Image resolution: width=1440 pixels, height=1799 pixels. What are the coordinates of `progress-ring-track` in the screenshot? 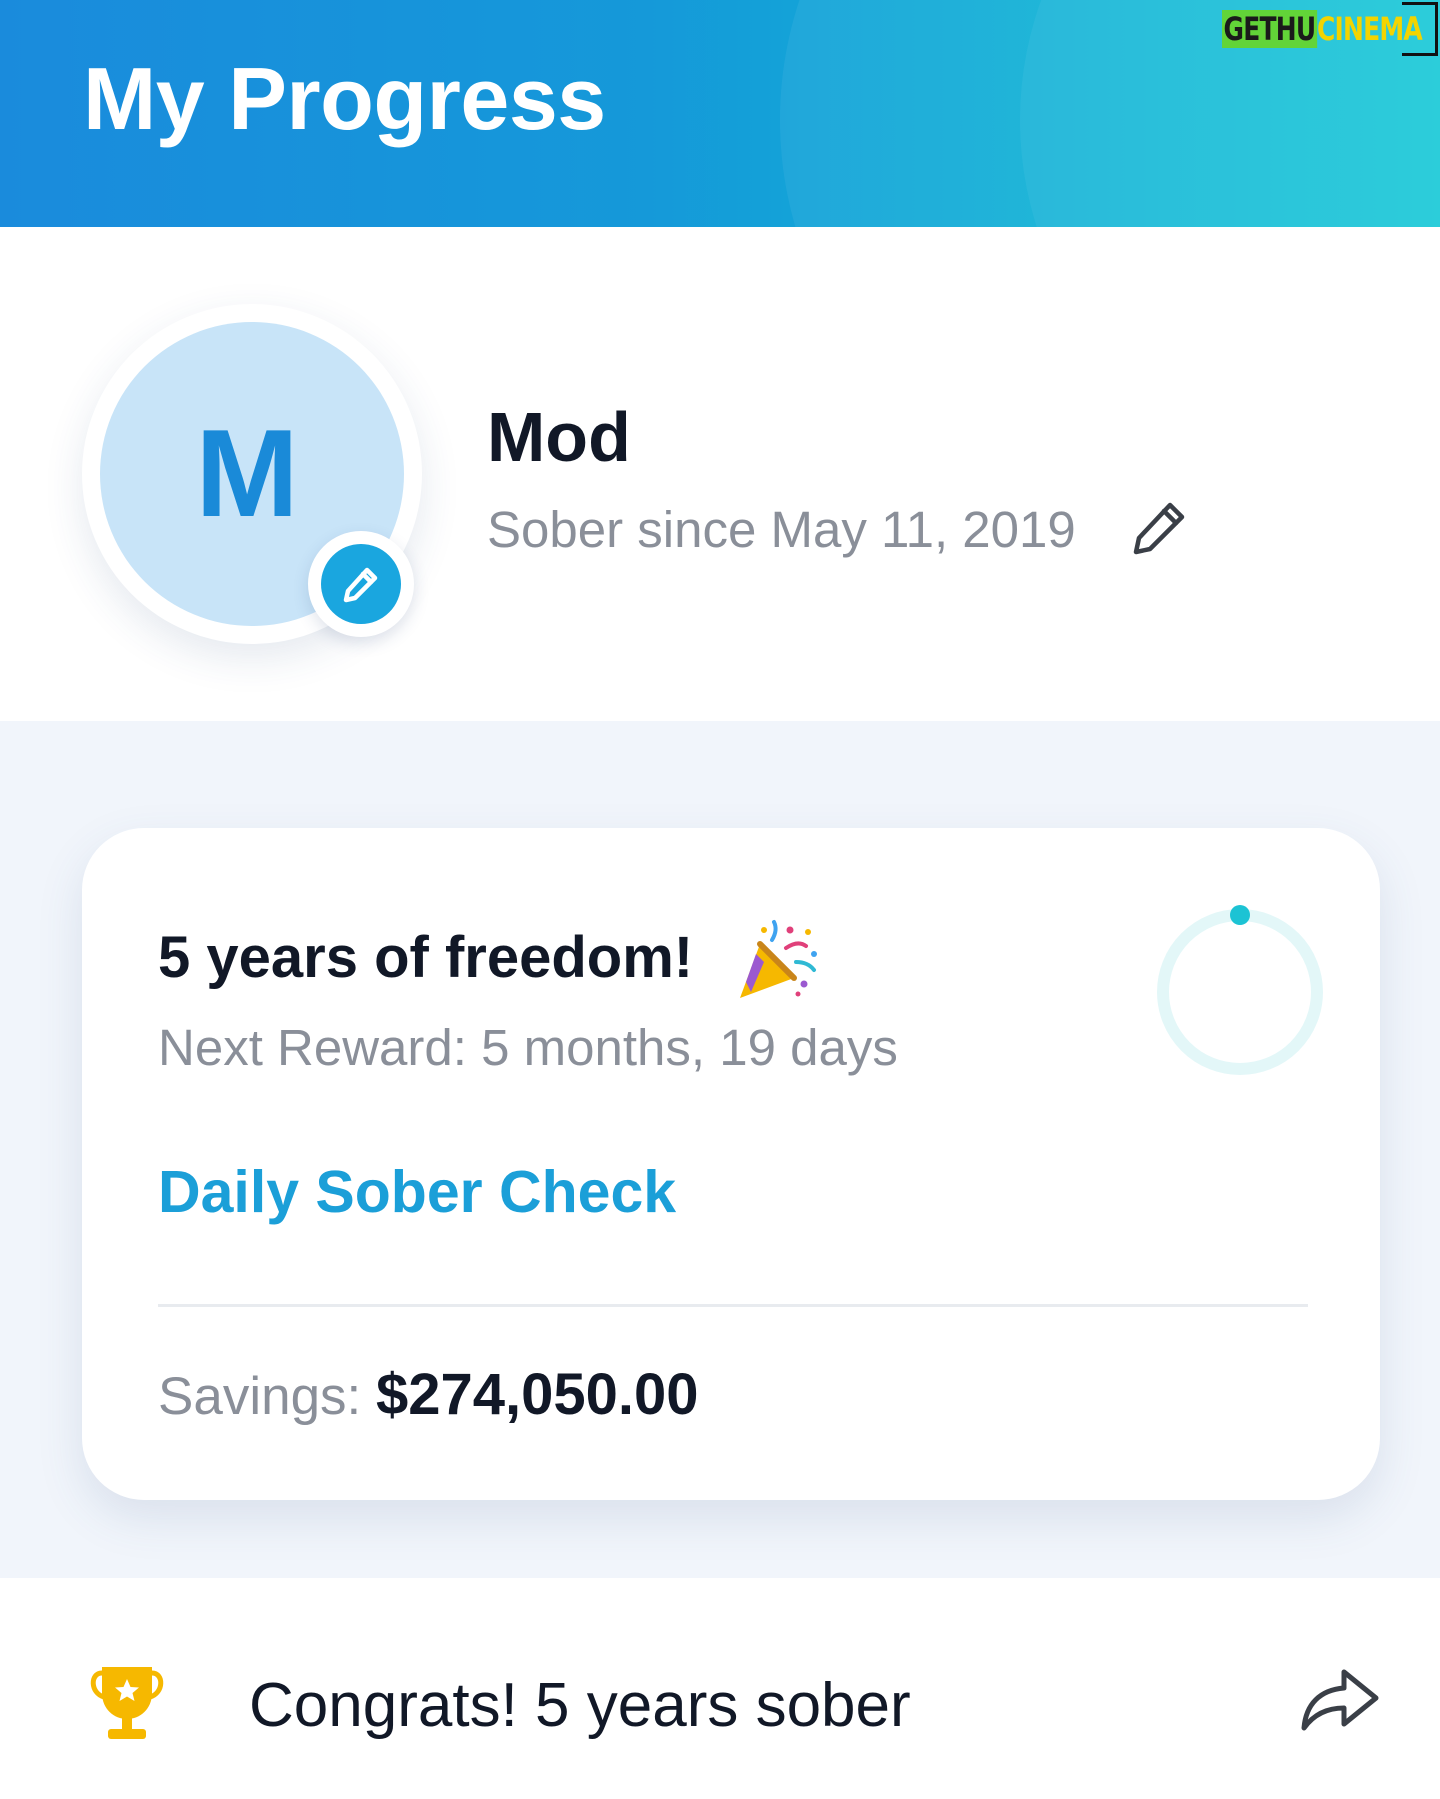 It's located at (1240, 992).